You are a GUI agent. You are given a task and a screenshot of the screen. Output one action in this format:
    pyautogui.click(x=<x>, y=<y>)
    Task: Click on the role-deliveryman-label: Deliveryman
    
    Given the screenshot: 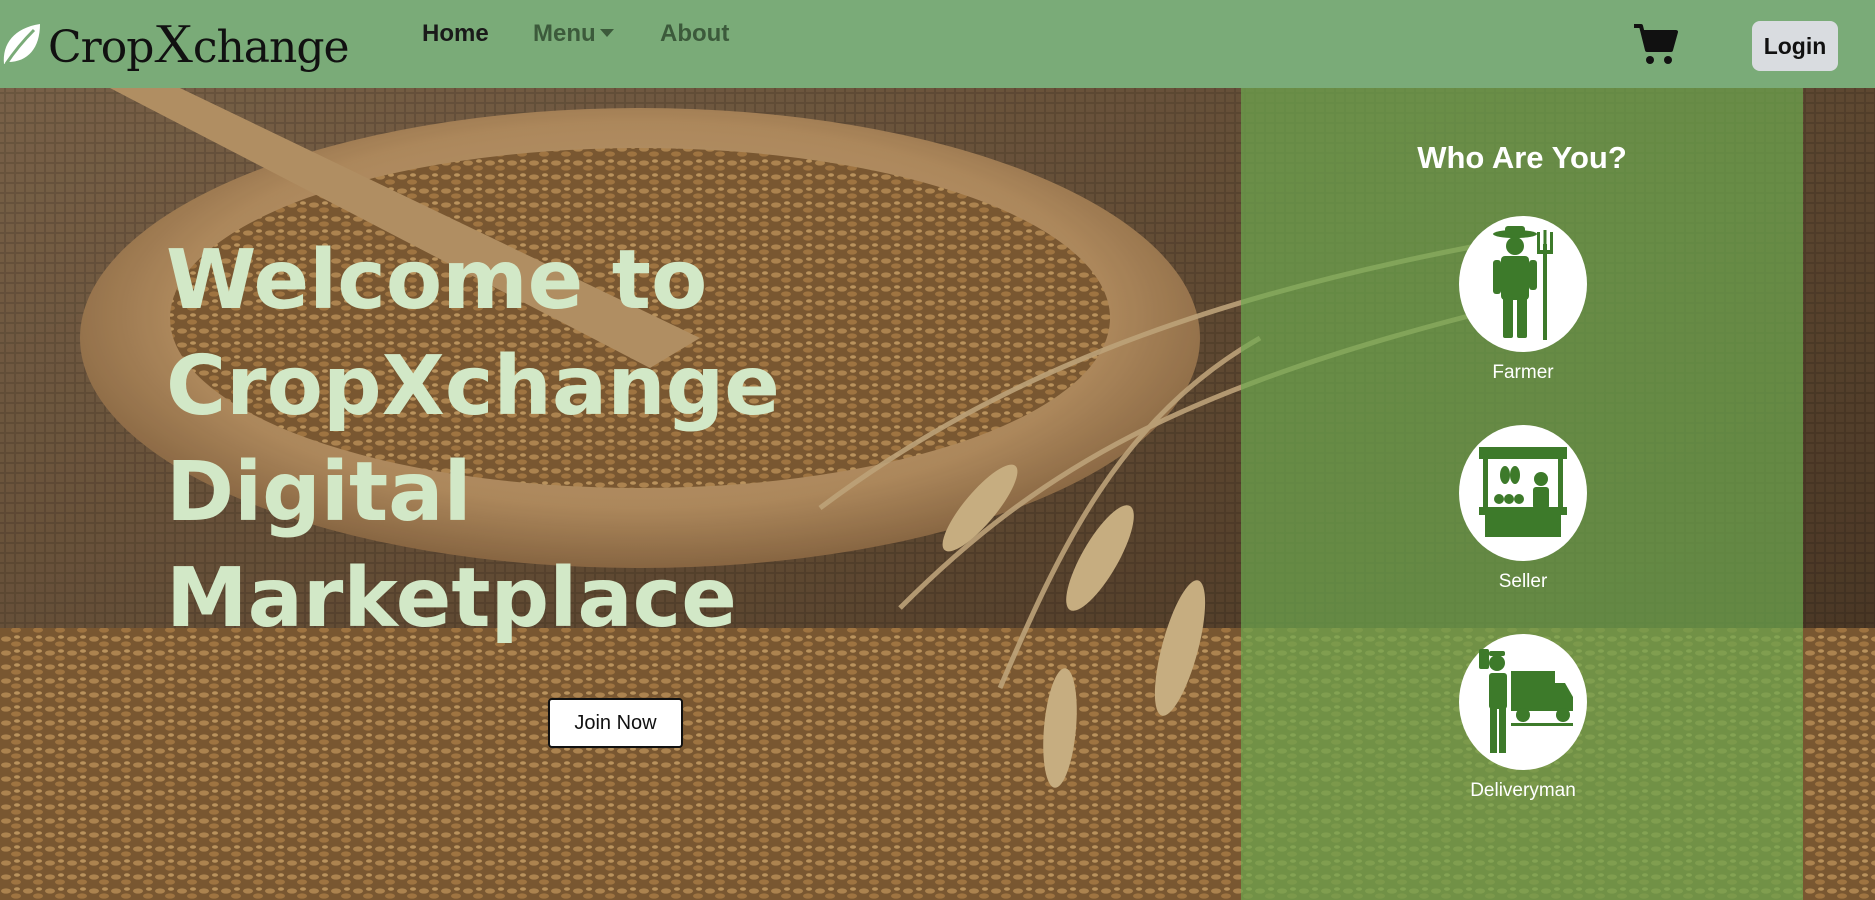 What is the action you would take?
    pyautogui.click(x=1523, y=790)
    